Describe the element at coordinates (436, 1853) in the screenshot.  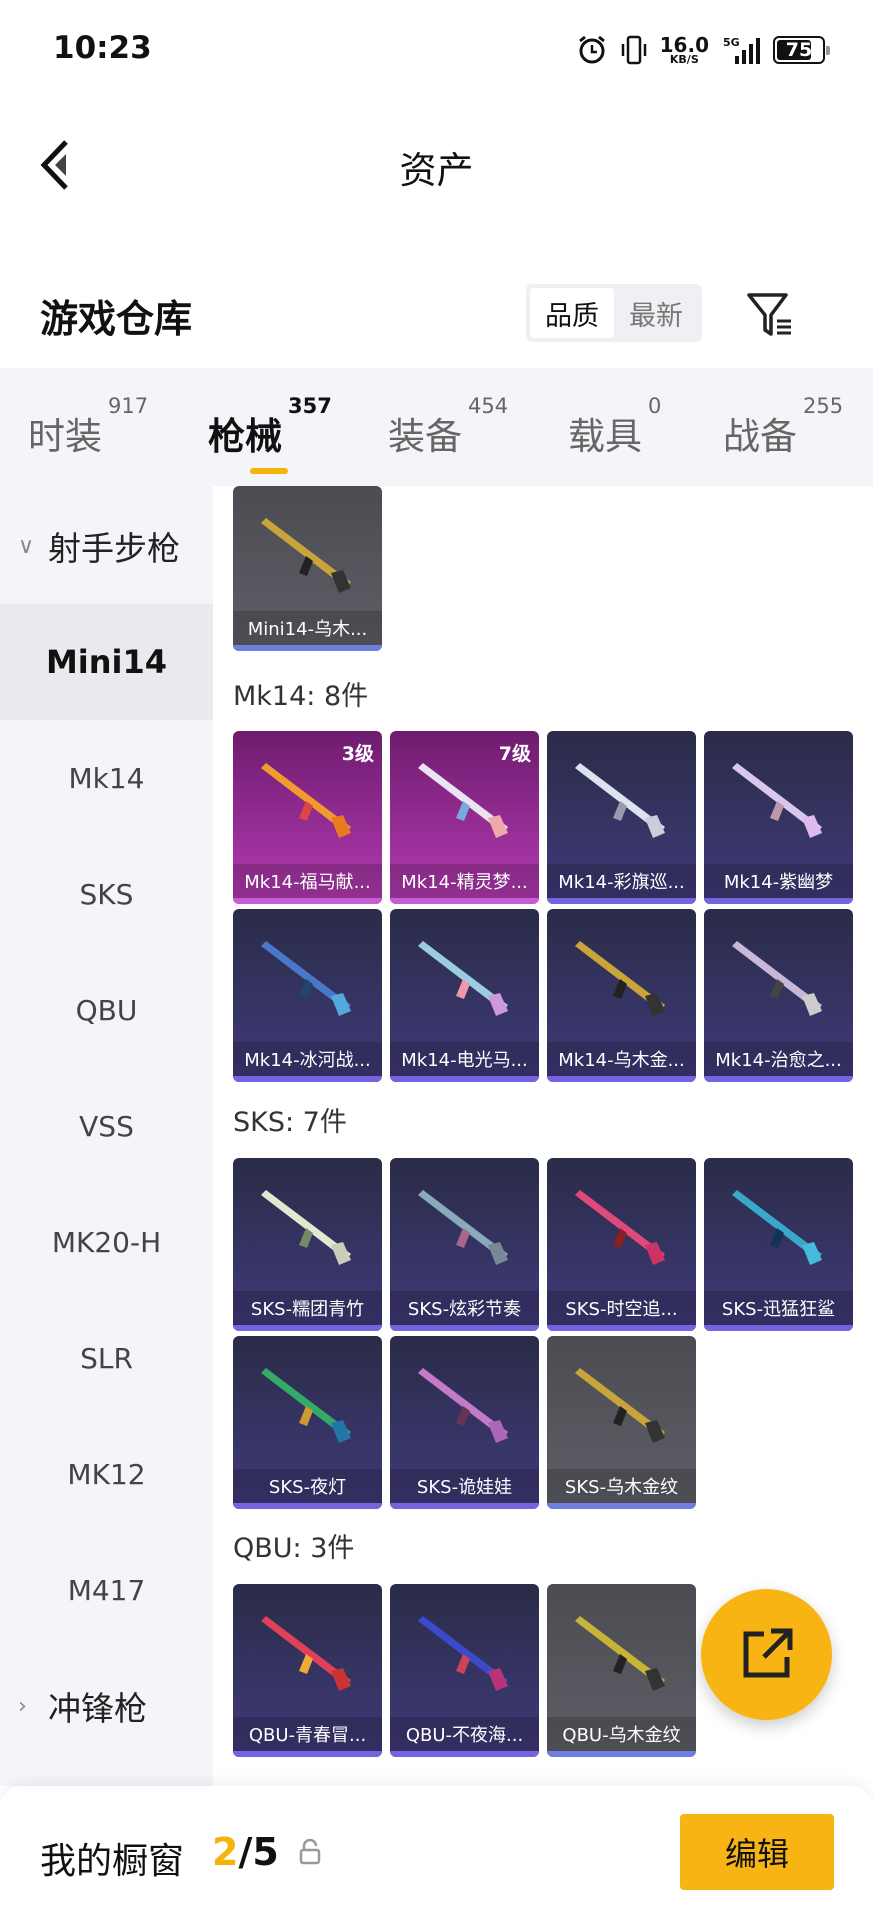
I see `showcase-bar: 我的橱窗 2/5 编辑` at that location.